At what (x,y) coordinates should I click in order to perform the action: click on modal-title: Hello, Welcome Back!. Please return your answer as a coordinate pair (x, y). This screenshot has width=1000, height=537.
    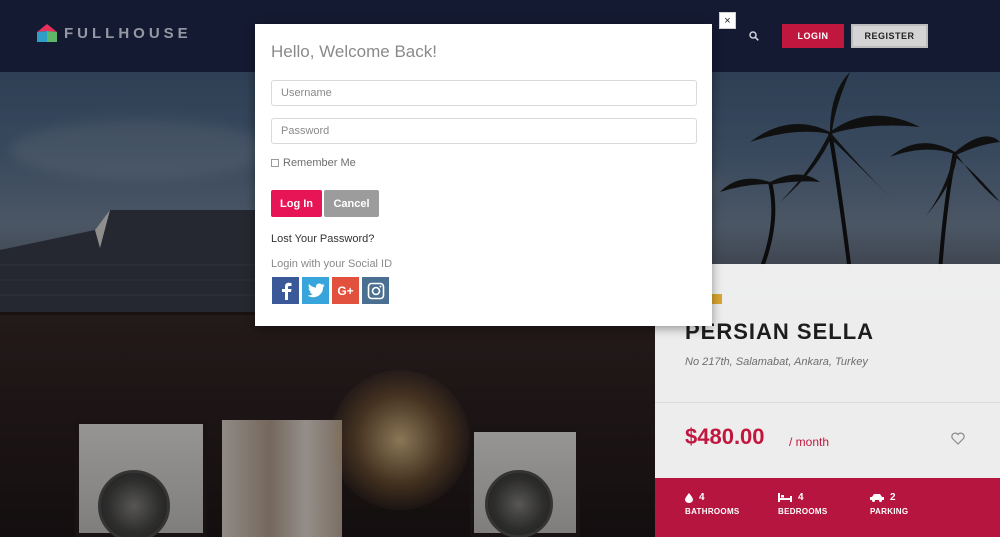
    Looking at the image, I should click on (354, 51).